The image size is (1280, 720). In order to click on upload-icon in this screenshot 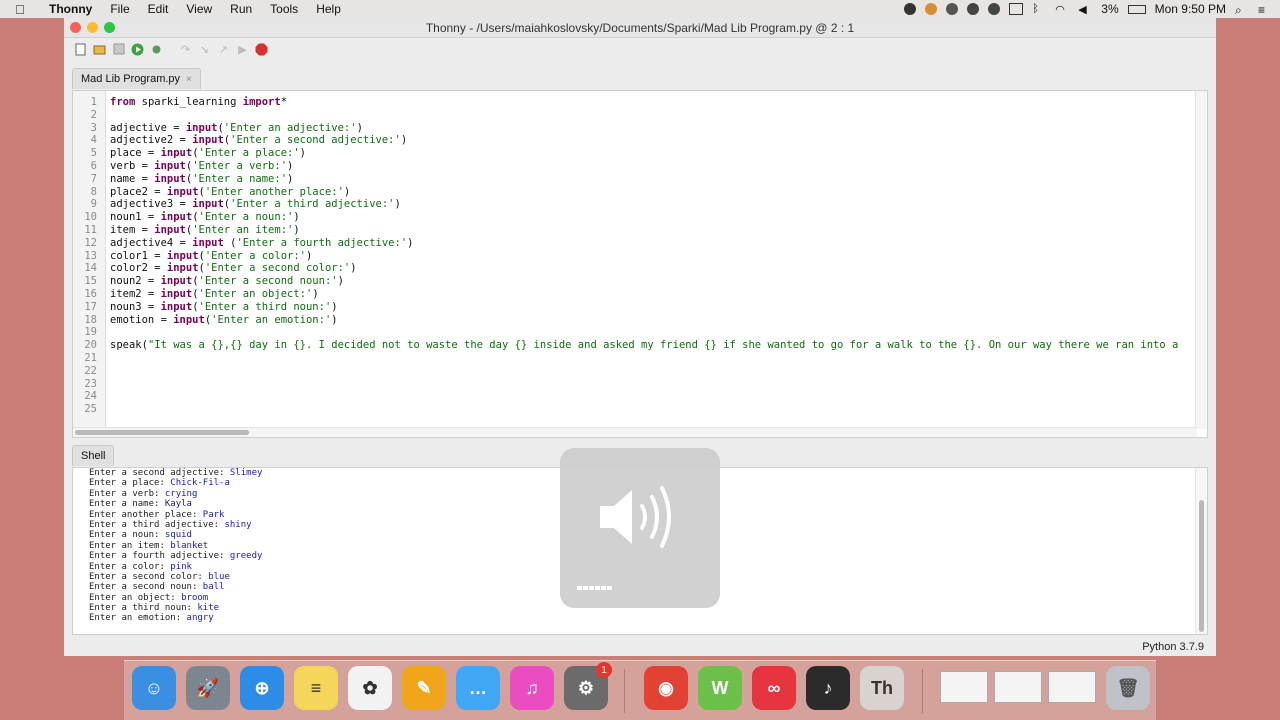, I will do `click(973, 9)`.